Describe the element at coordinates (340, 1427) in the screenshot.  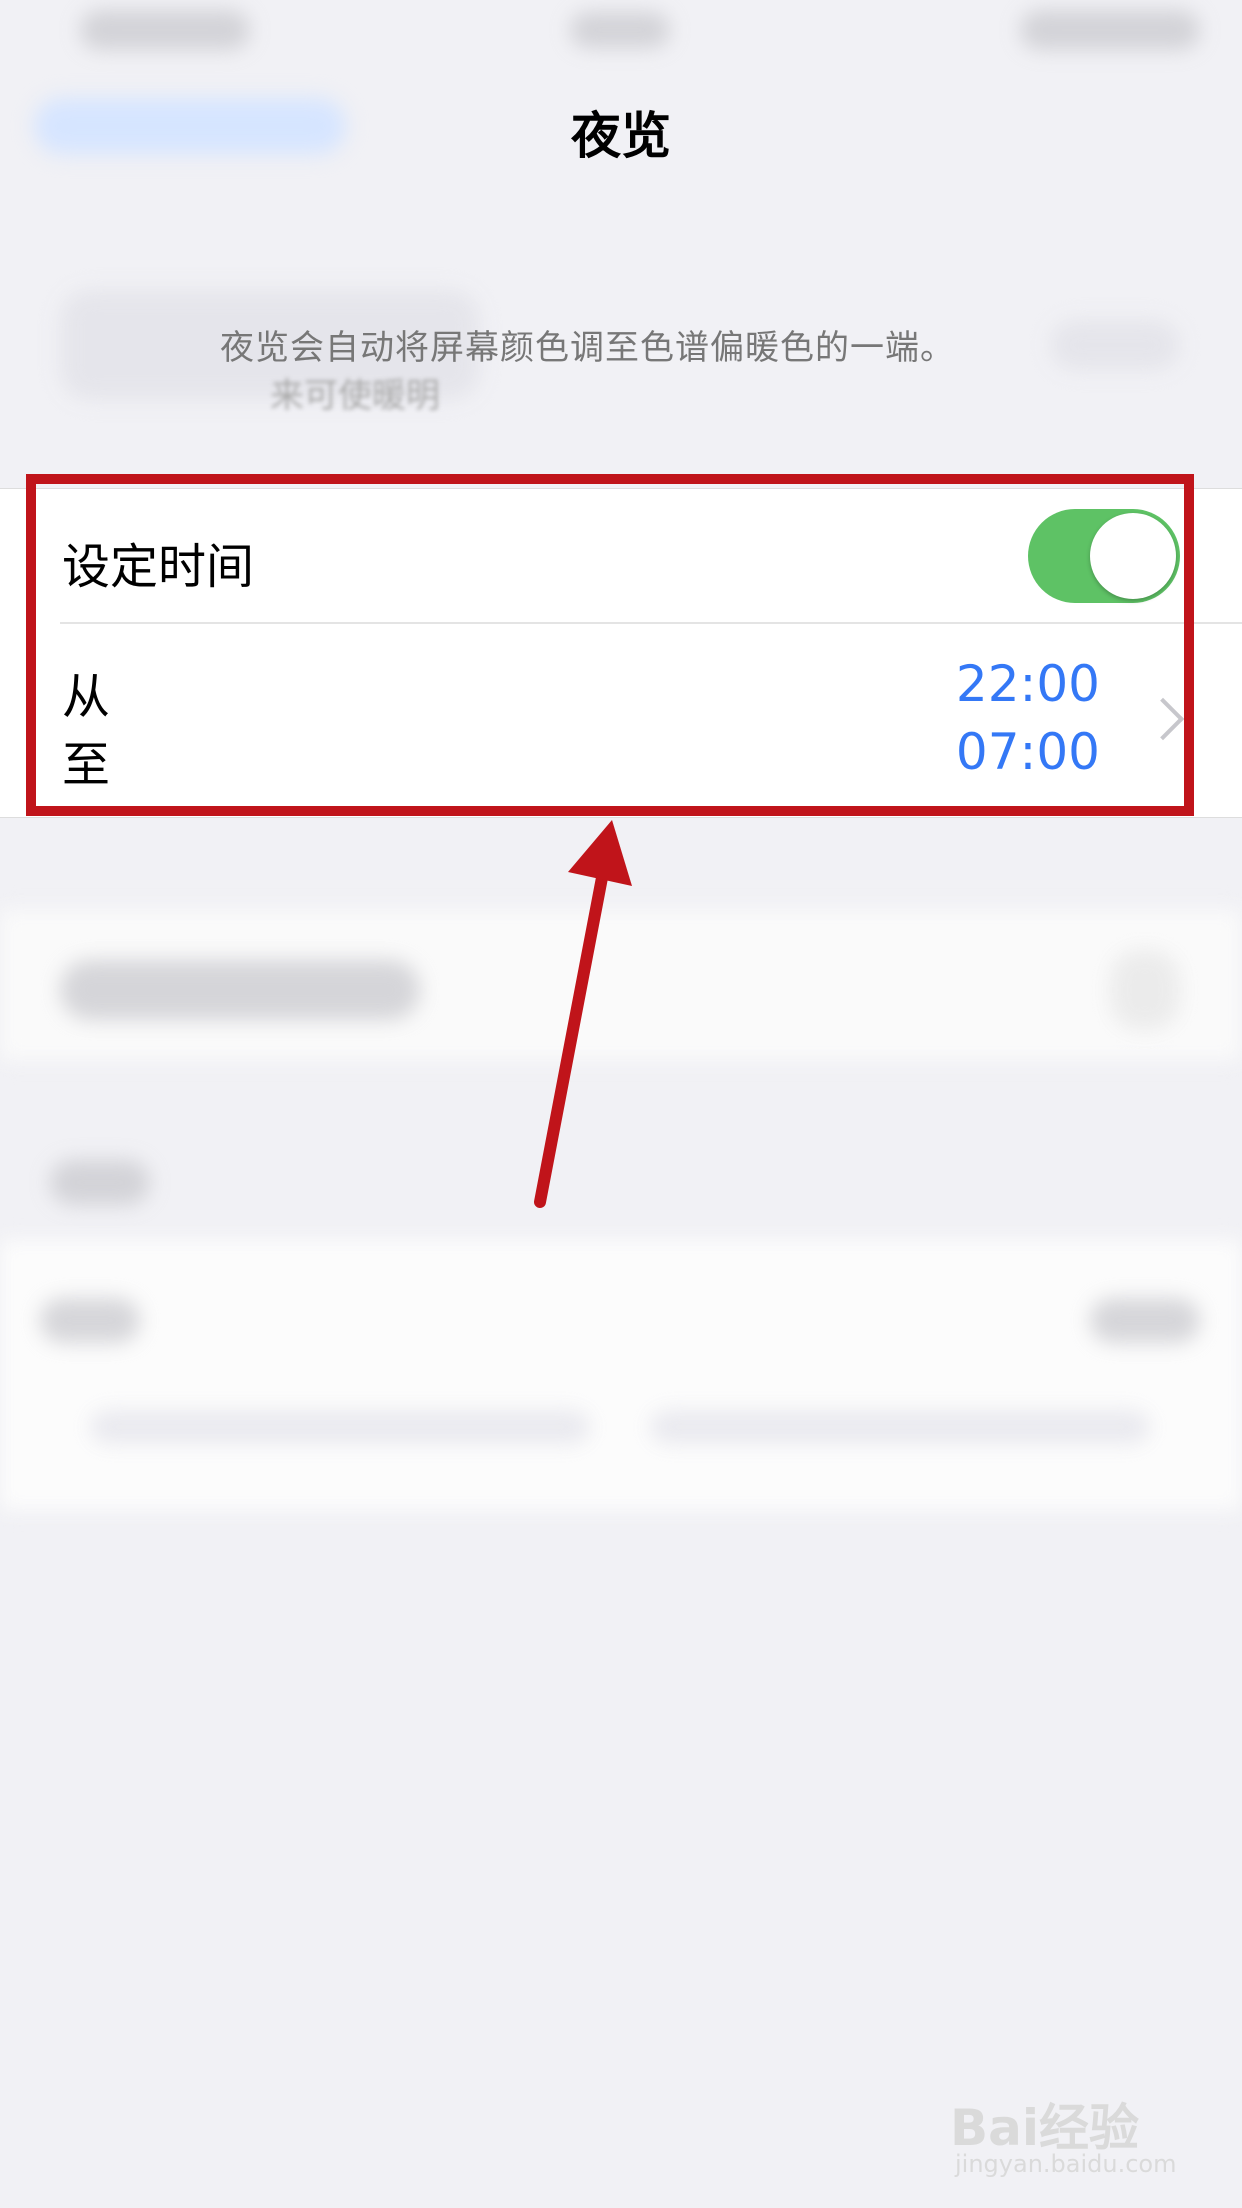
I see `blurred-slider-left` at that location.